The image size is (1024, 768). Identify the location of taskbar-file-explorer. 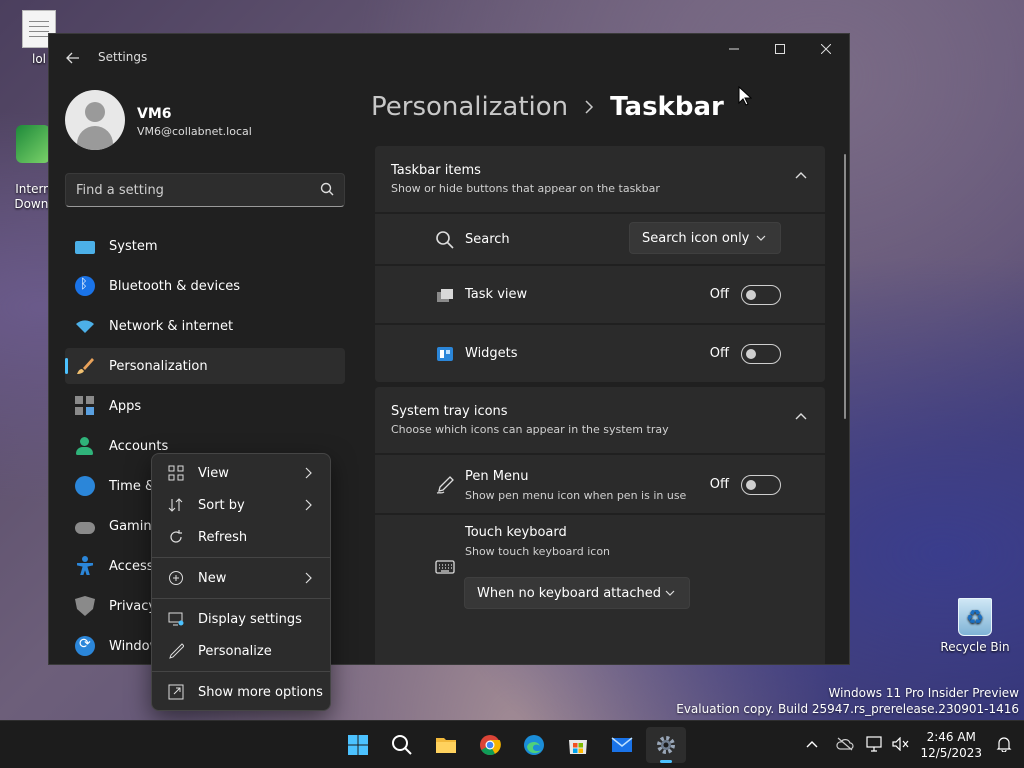
(446, 745).